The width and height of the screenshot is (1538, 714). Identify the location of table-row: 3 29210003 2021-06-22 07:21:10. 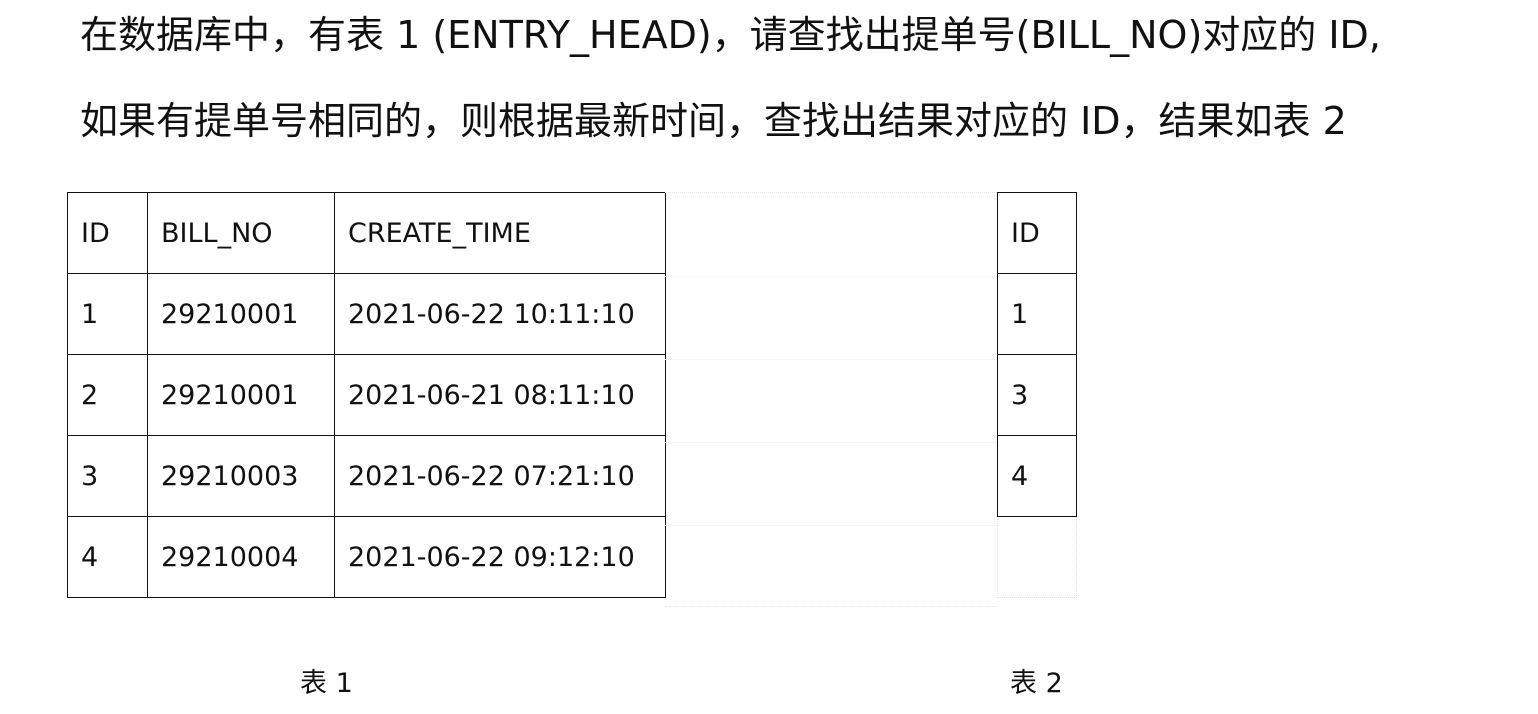
(366, 476).